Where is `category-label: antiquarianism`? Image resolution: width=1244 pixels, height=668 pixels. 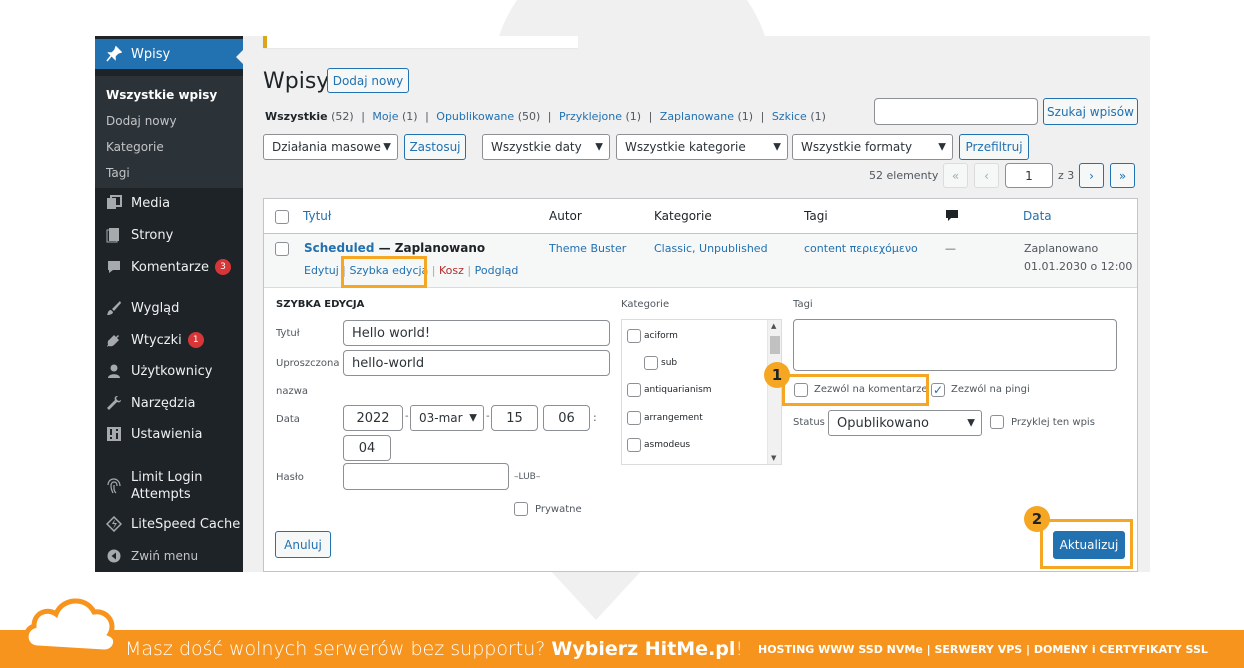 category-label: antiquarianism is located at coordinates (678, 390).